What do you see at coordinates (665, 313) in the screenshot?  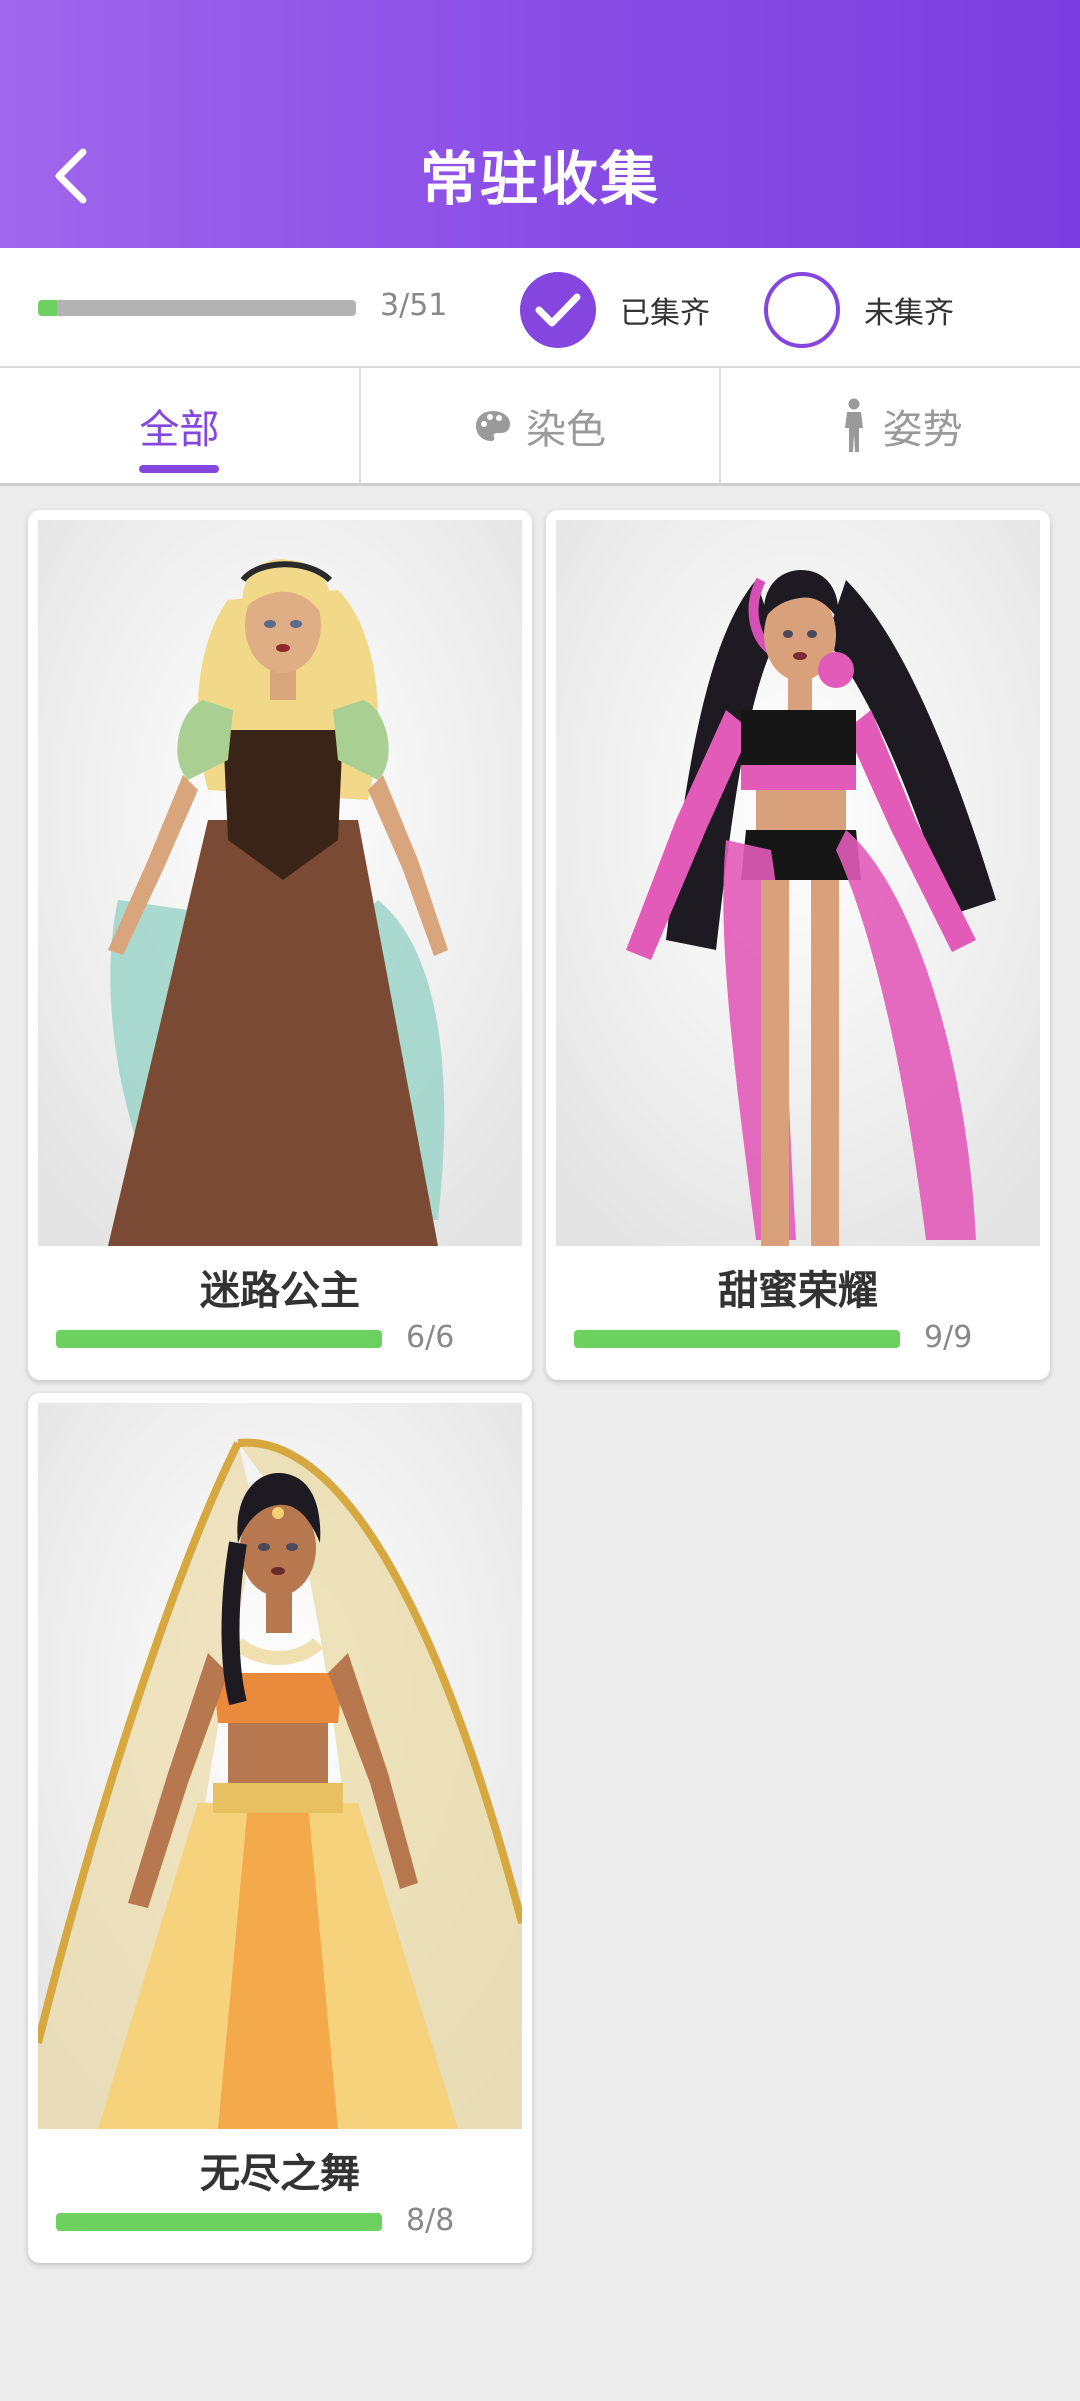 I see `filter-collected-label: 已集齐` at bounding box center [665, 313].